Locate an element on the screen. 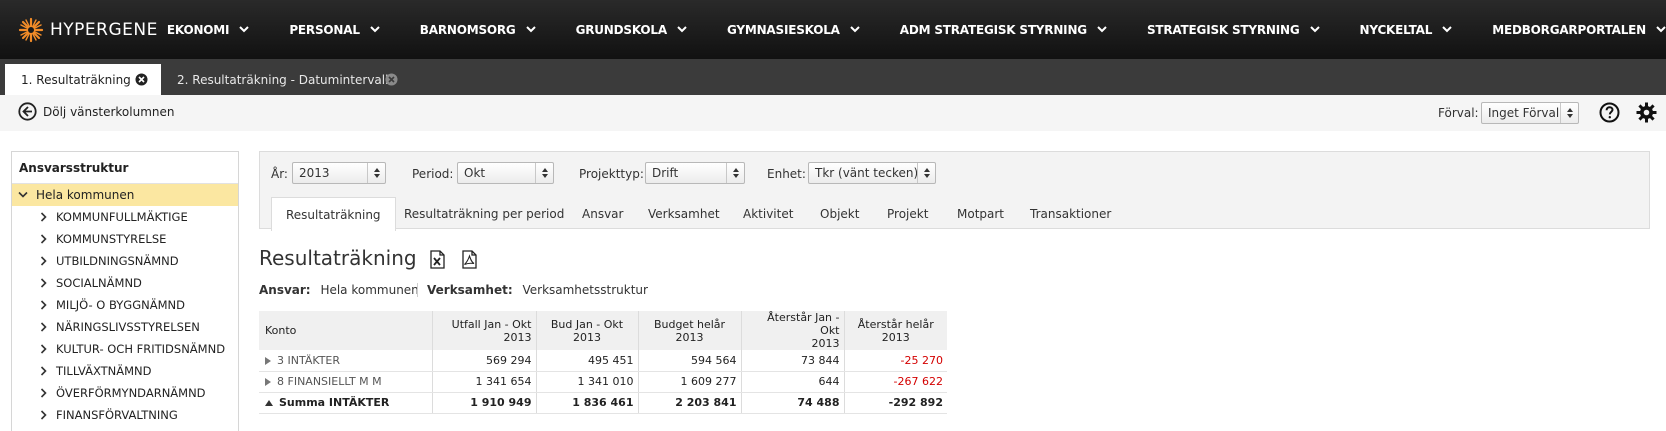 The width and height of the screenshot is (1666, 431). doc-tab-resultatrakning: 1. Resultaträkning is located at coordinates (83, 79).